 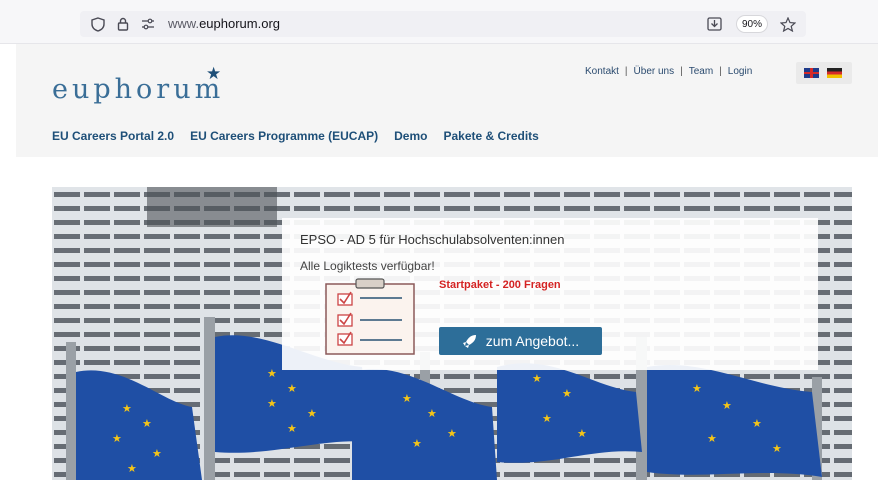 I want to click on checklist-clipboard-icon, so click(x=370, y=316).